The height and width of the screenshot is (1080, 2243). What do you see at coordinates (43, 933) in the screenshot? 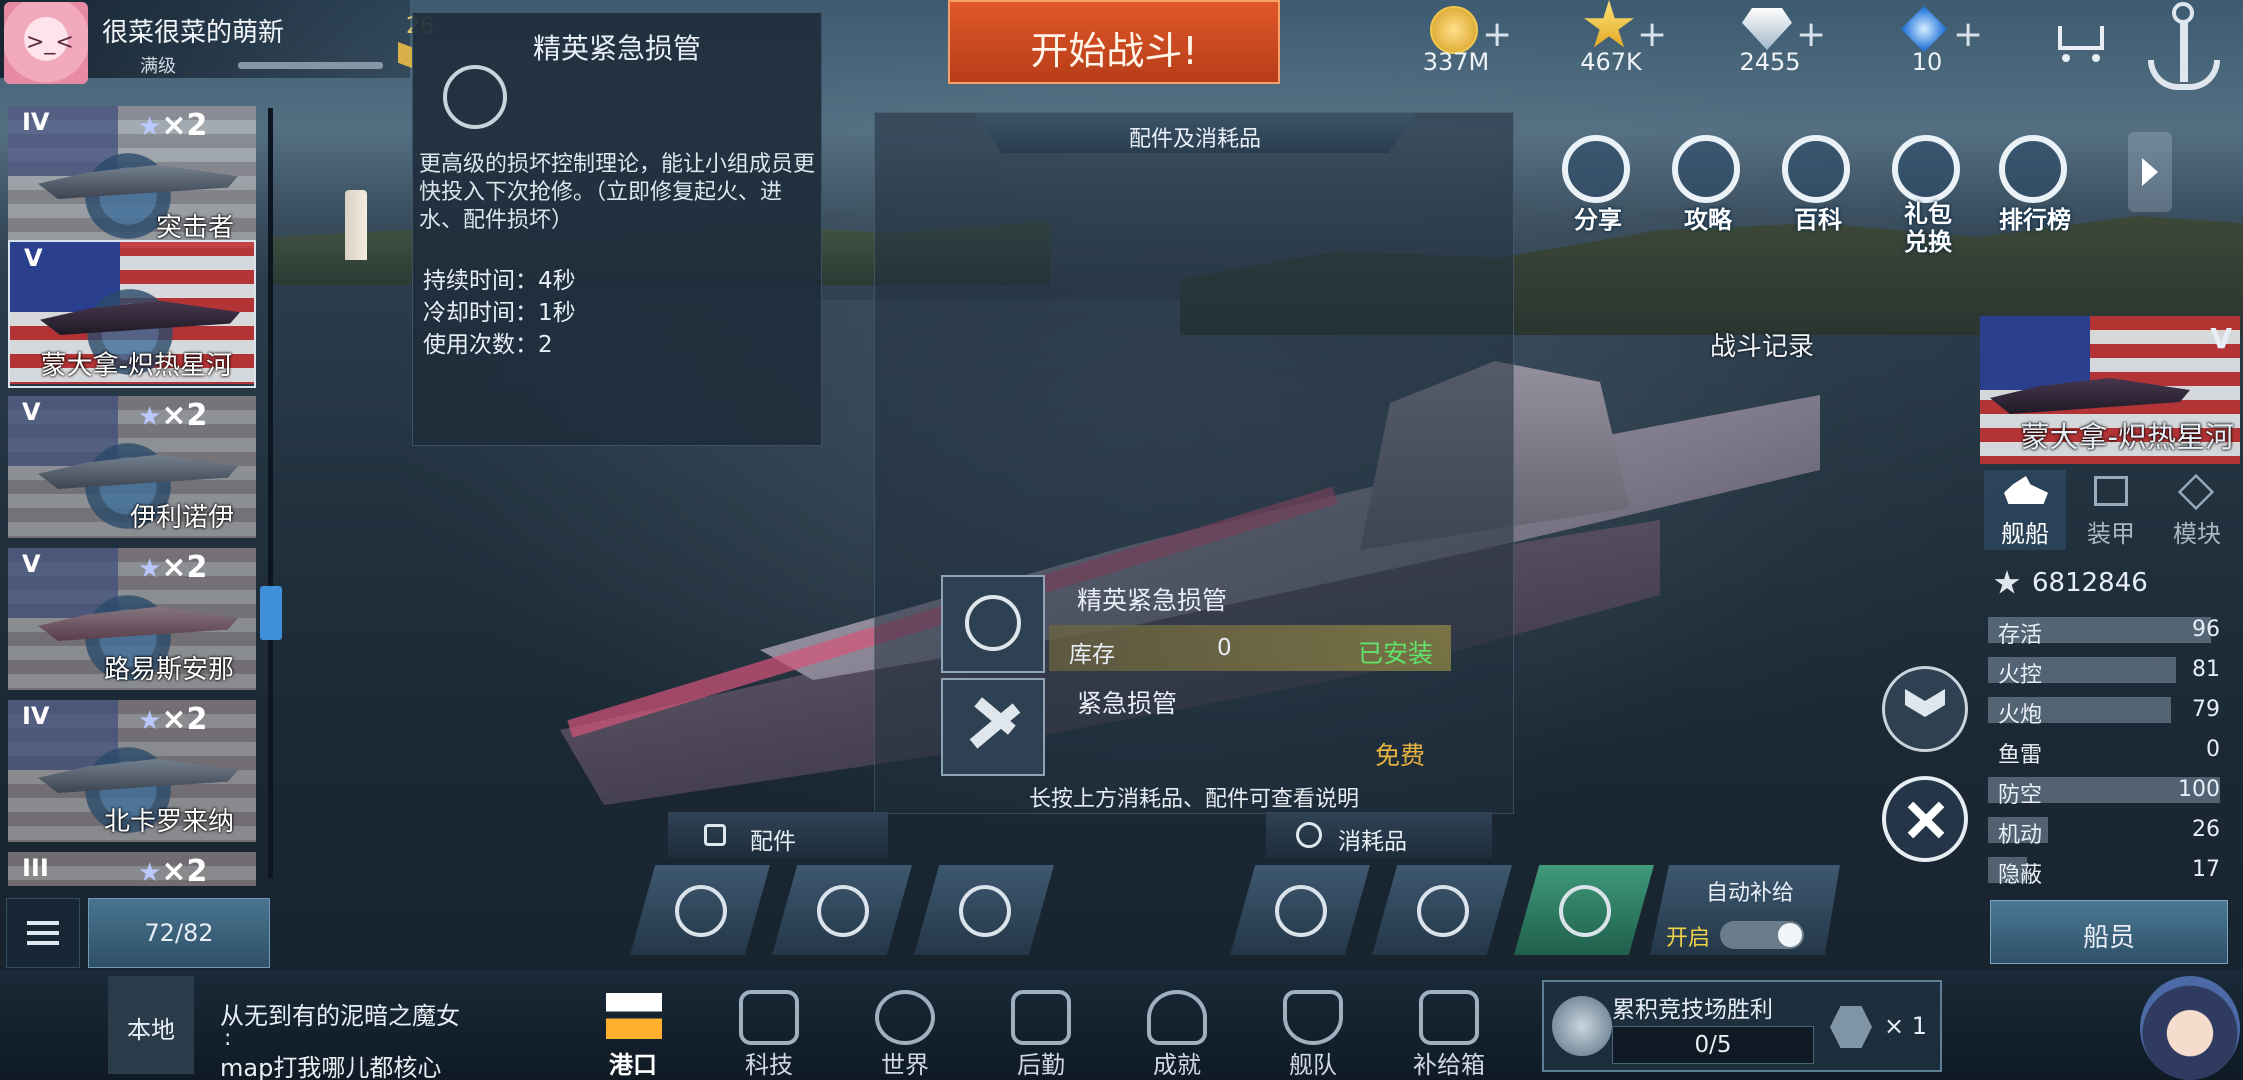
I see `list-view-button` at bounding box center [43, 933].